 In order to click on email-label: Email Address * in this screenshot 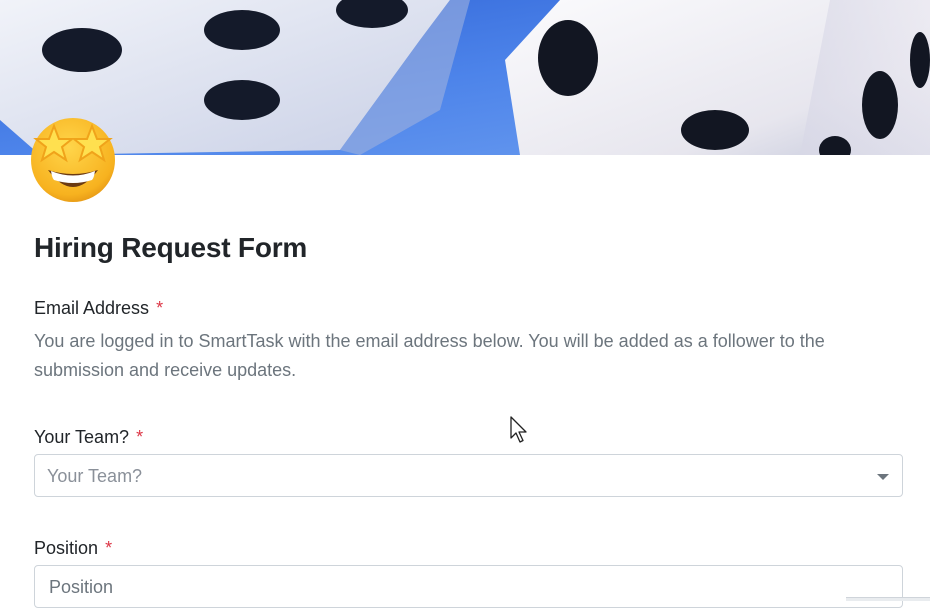, I will do `click(468, 308)`.